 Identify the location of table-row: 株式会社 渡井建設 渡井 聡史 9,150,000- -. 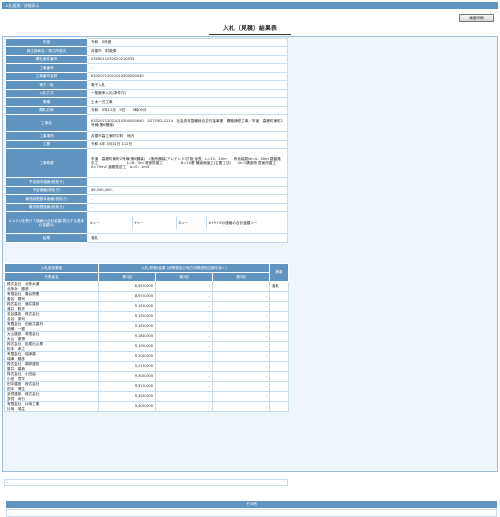
(146, 306).